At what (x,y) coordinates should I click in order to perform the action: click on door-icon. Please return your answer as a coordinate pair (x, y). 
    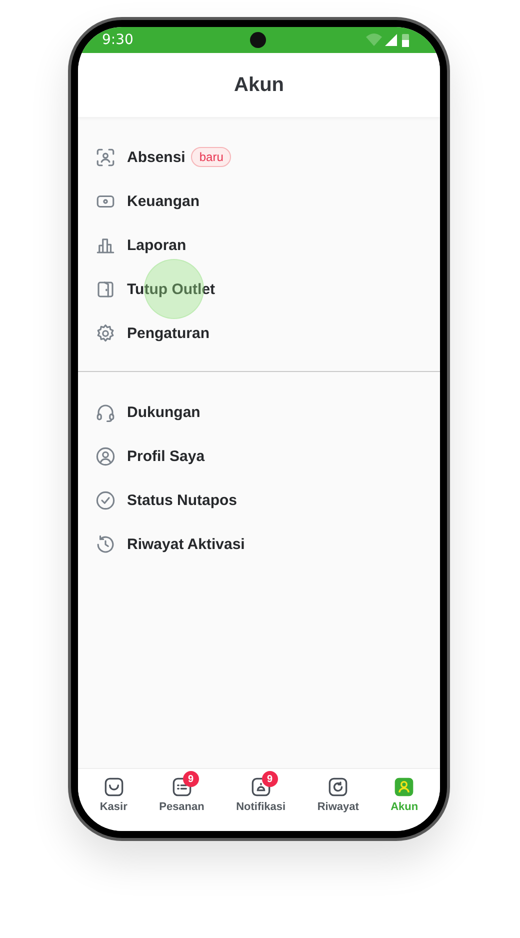
    Looking at the image, I should click on (105, 289).